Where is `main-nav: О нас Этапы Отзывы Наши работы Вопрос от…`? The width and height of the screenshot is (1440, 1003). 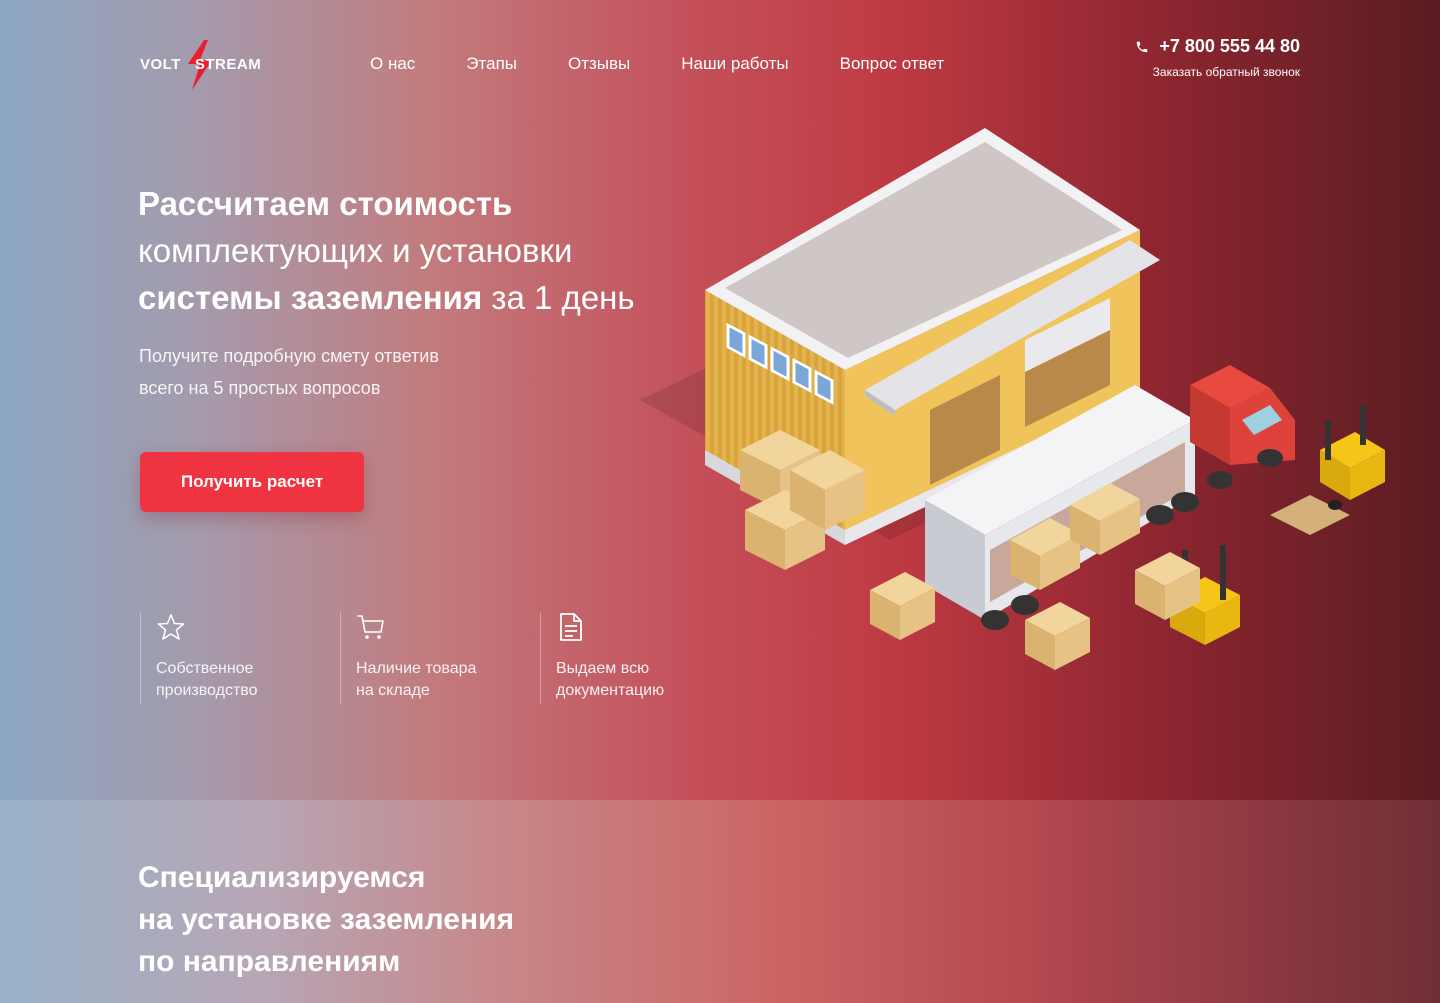 main-nav: О нас Этапы Отзывы Наши работы Вопрос от… is located at coordinates (657, 64).